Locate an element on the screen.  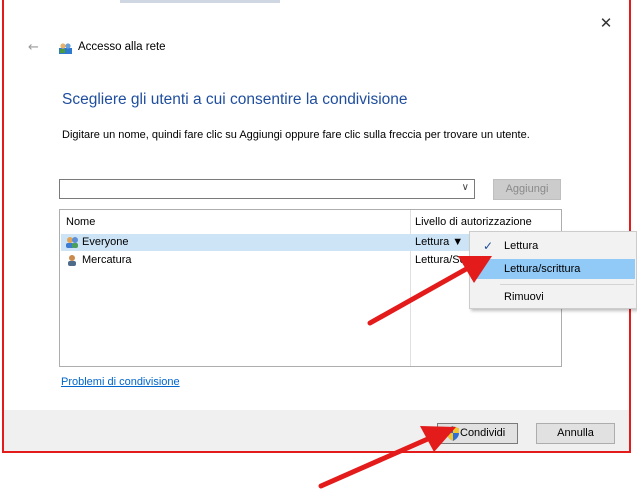
permission-context-menu: ✓ Lettura Lettura/scrittura Rimuovi is located at coordinates (553, 270).